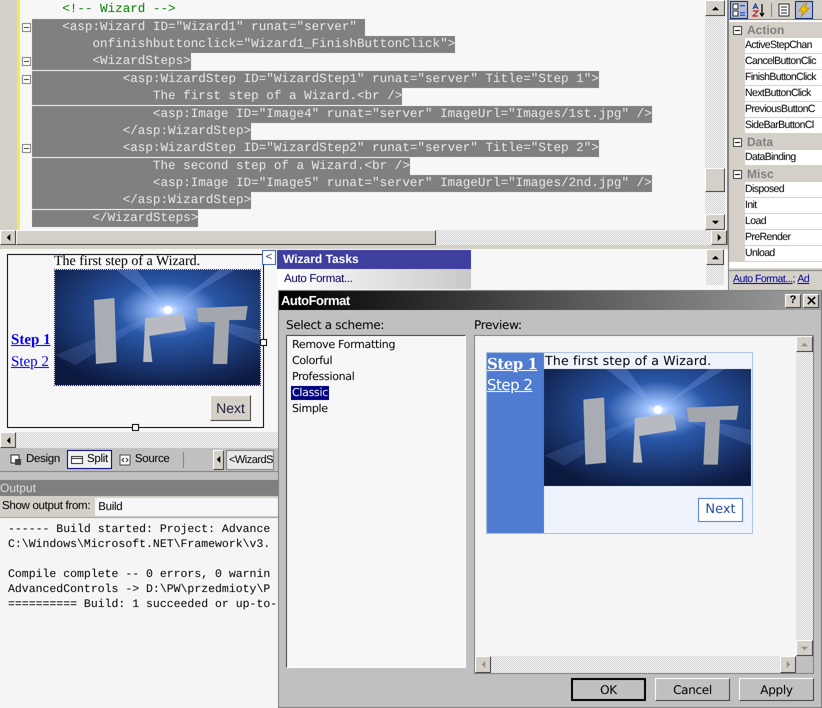  I want to click on property-name: NextButtonClick, so click(783, 94).